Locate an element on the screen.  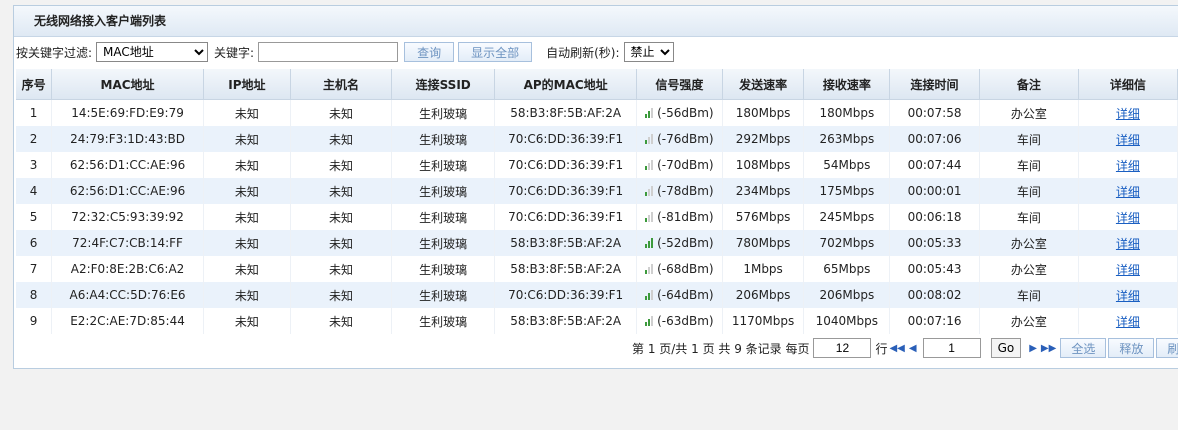
next-page-icon: ▶ is located at coordinates (1033, 348).